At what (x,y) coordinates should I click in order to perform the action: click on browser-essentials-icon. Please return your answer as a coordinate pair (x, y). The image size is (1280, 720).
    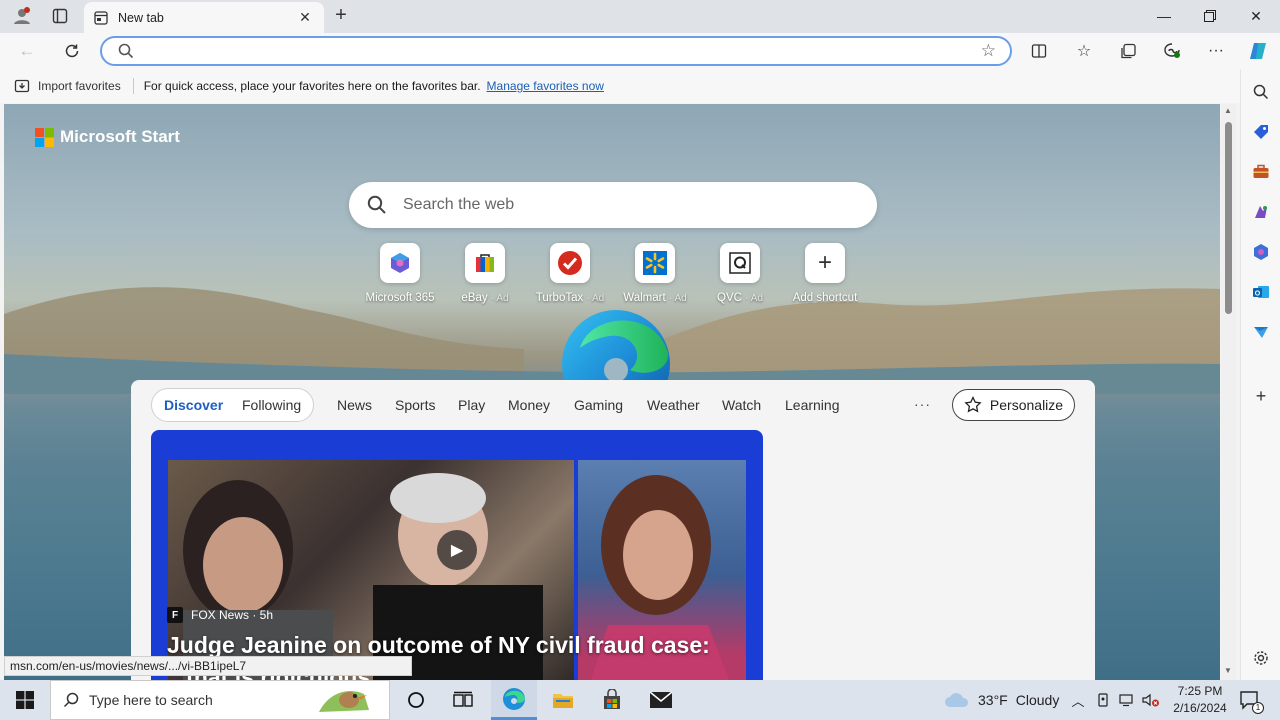
    Looking at the image, I should click on (1172, 51).